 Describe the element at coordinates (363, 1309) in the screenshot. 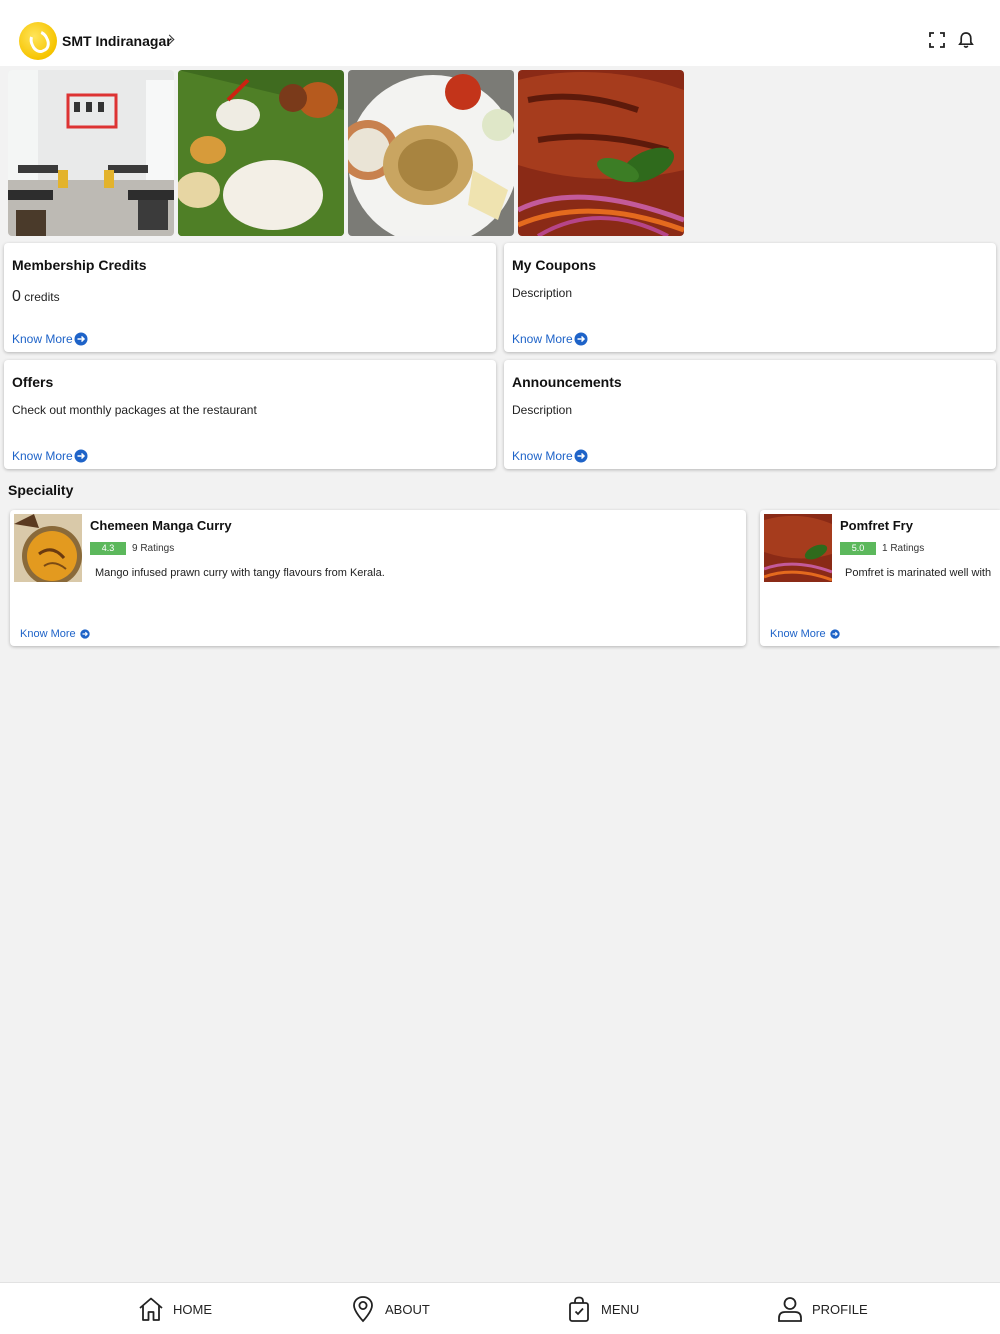

I see `location-pin-icon` at that location.